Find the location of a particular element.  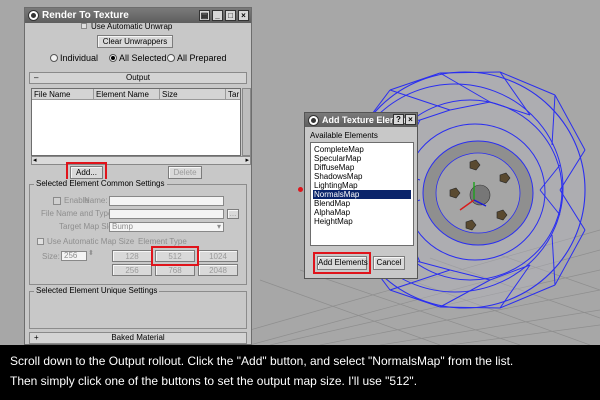

window-menu-icon: ▤ is located at coordinates (204, 15).